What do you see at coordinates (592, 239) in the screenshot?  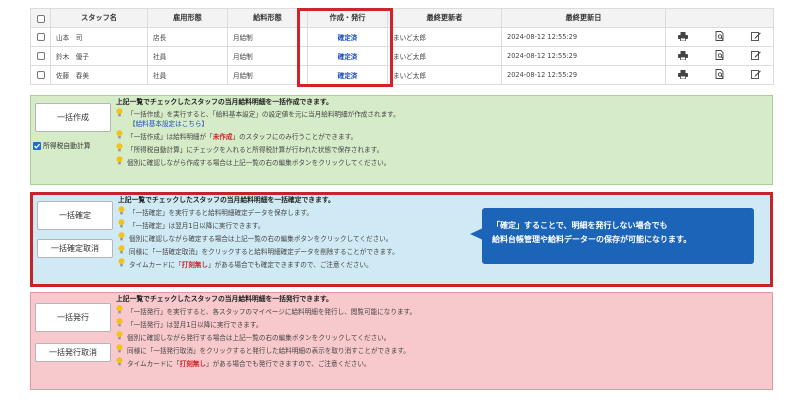 I see `callout-line: 給料台帳管理や給料データーの保存が可能になります。` at bounding box center [592, 239].